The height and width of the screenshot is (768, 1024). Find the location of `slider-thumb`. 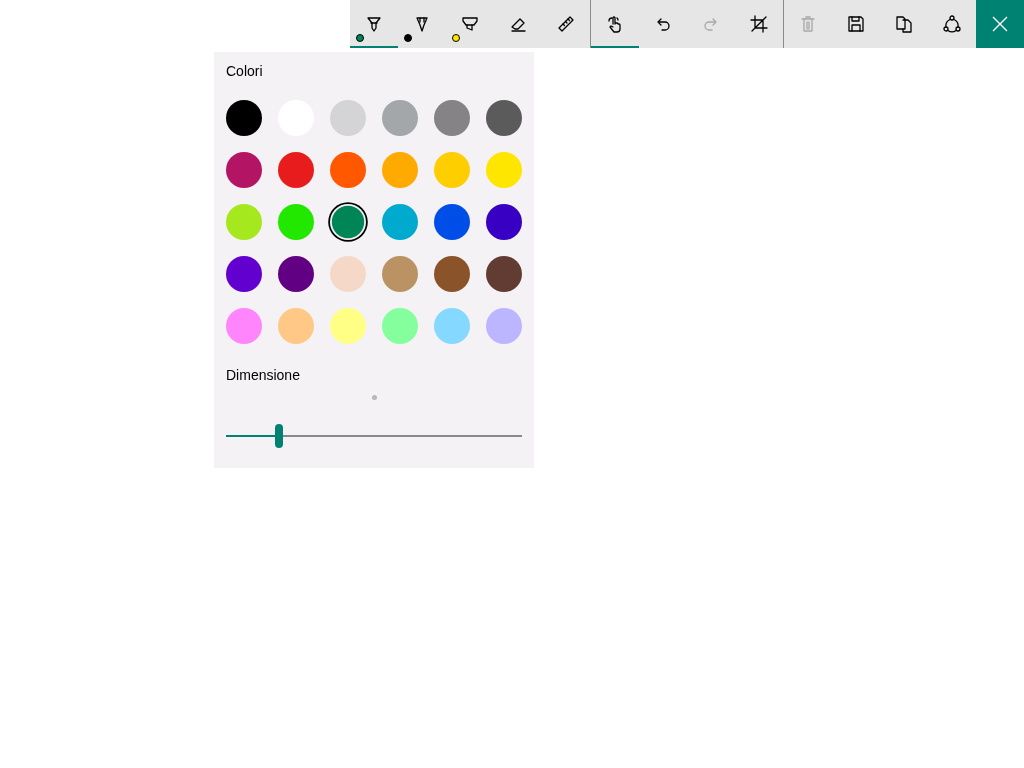

slider-thumb is located at coordinates (279, 436).